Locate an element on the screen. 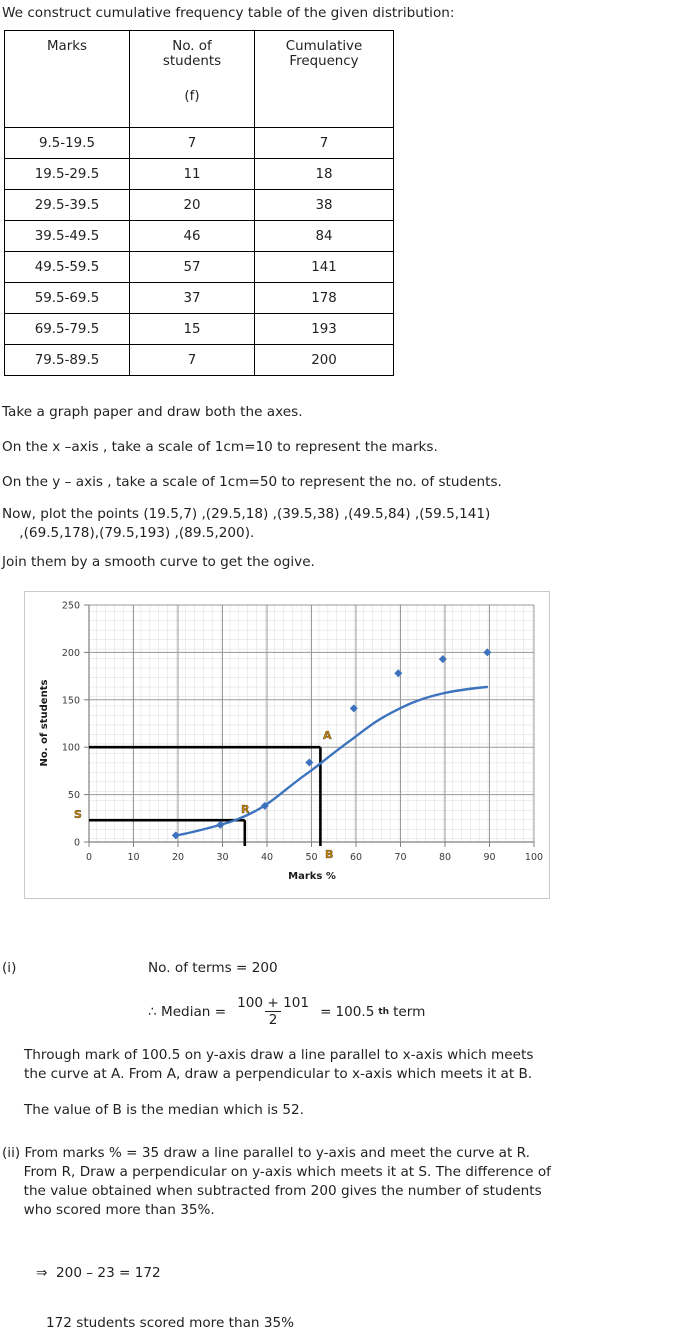 The image size is (674, 1335). cell-marks: 39.5-49.5 is located at coordinates (67, 236).